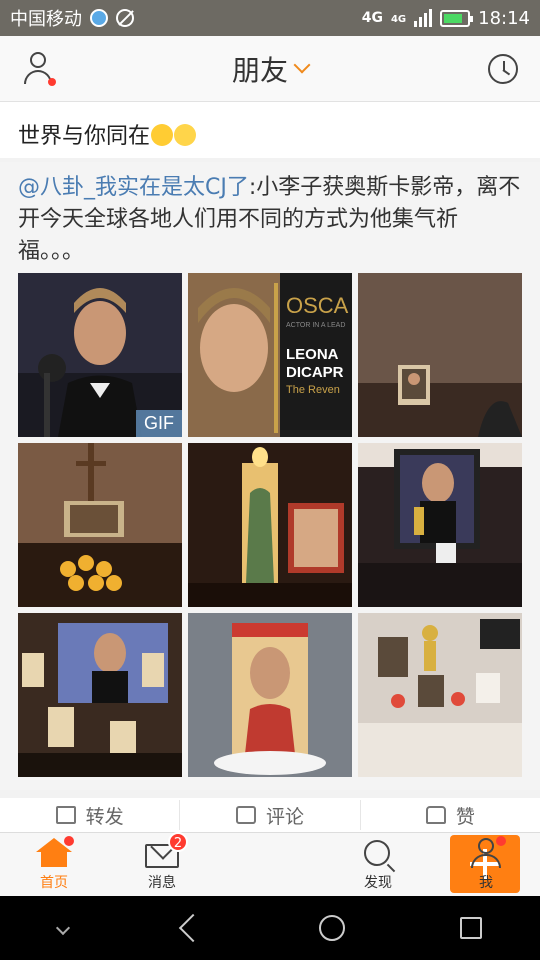  Describe the element at coordinates (39, 69) in the screenshot. I see `friends-profile-icon` at that location.